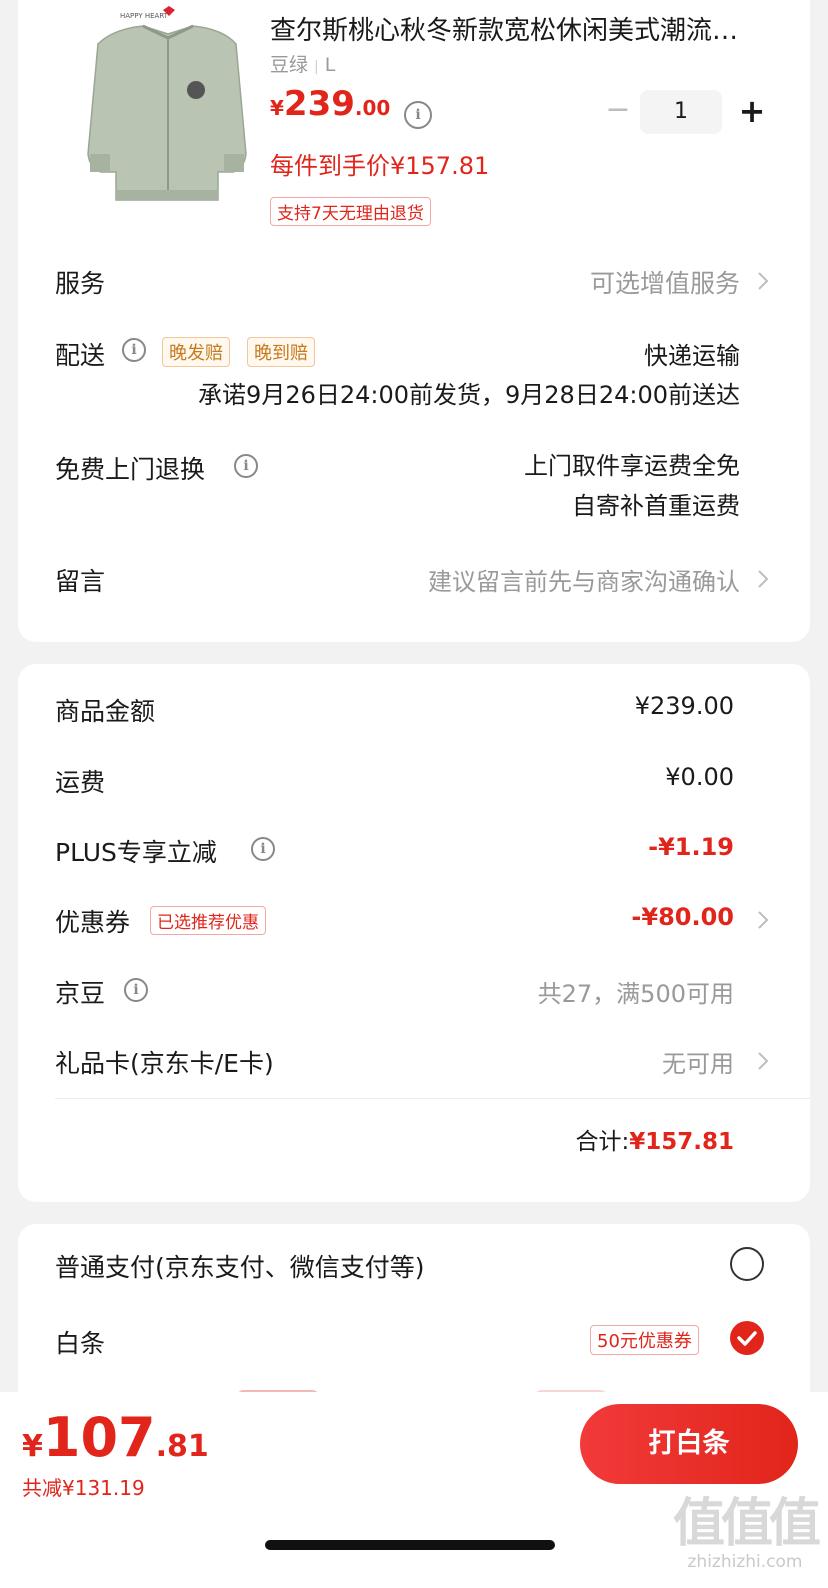 Image resolution: width=828 pixels, height=1588 pixels. I want to click on delivery-method: 快递运输, so click(692, 353).